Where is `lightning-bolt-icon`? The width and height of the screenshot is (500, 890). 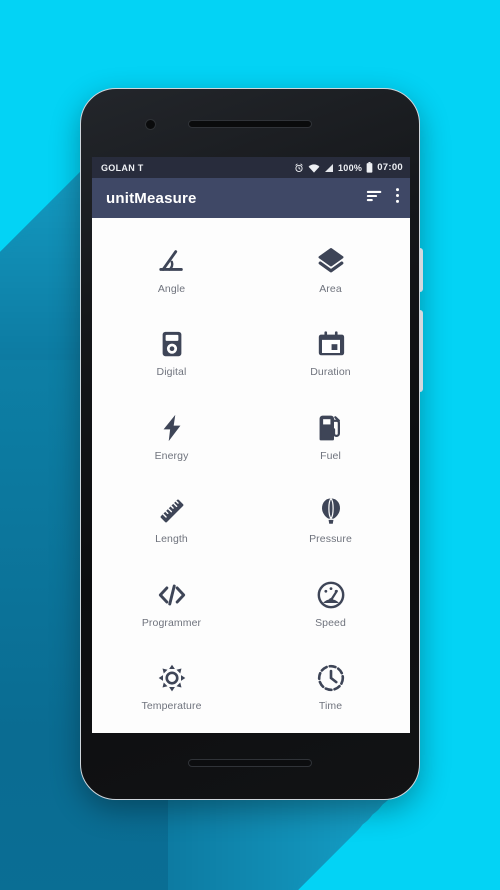 lightning-bolt-icon is located at coordinates (172, 428).